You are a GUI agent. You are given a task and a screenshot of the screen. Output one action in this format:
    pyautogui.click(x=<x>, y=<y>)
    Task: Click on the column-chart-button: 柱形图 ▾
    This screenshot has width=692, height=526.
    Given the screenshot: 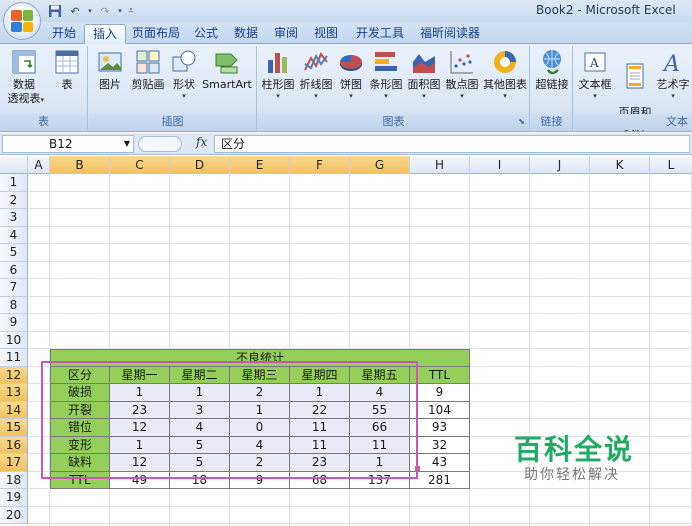 What is the action you would take?
    pyautogui.click(x=278, y=74)
    